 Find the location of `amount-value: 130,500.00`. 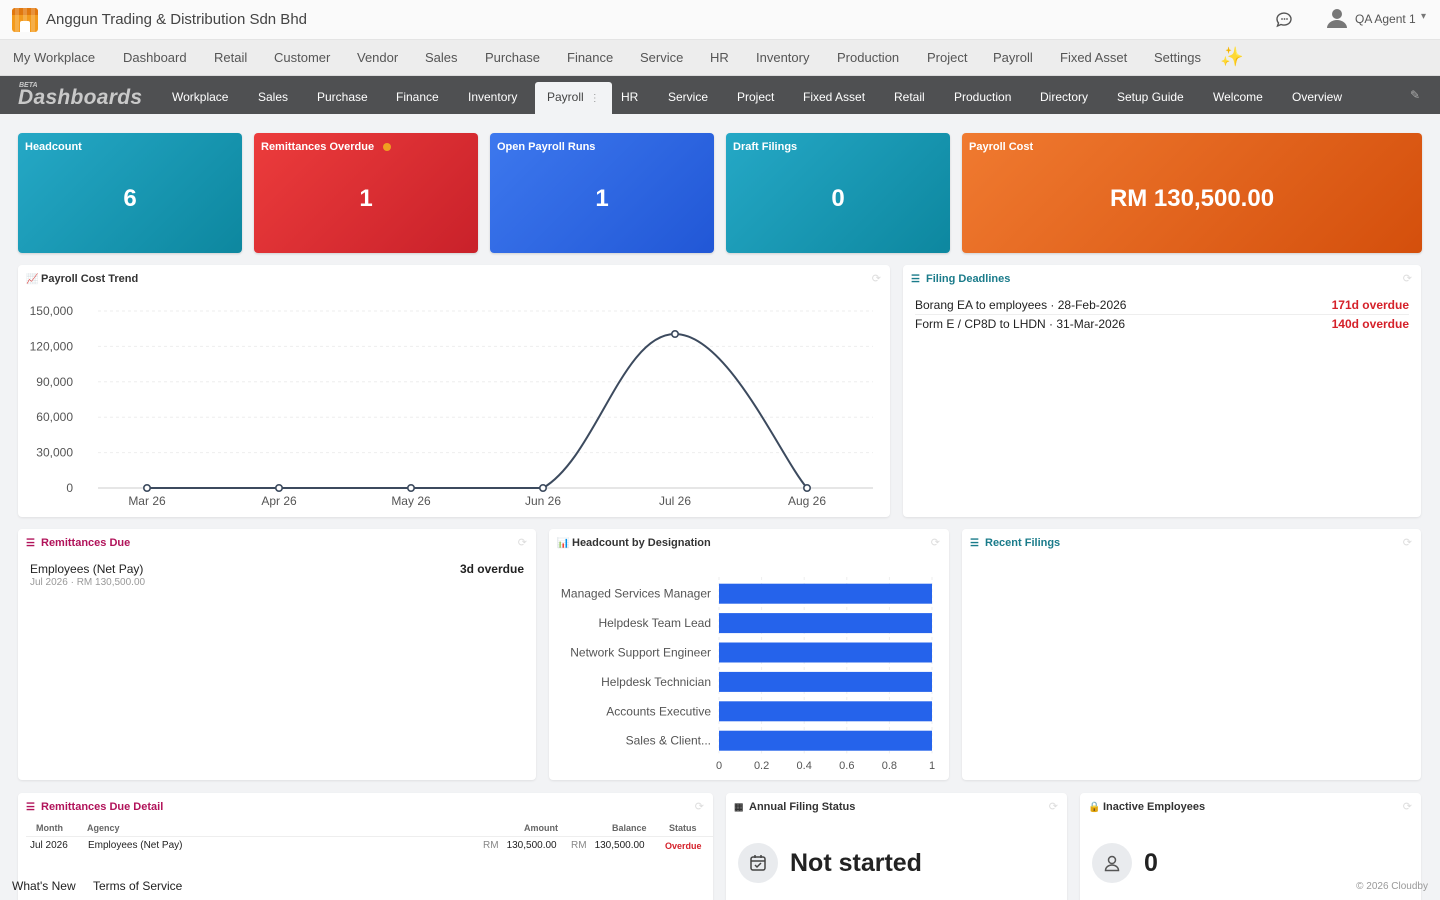

amount-value: 130,500.00 is located at coordinates (531, 845).